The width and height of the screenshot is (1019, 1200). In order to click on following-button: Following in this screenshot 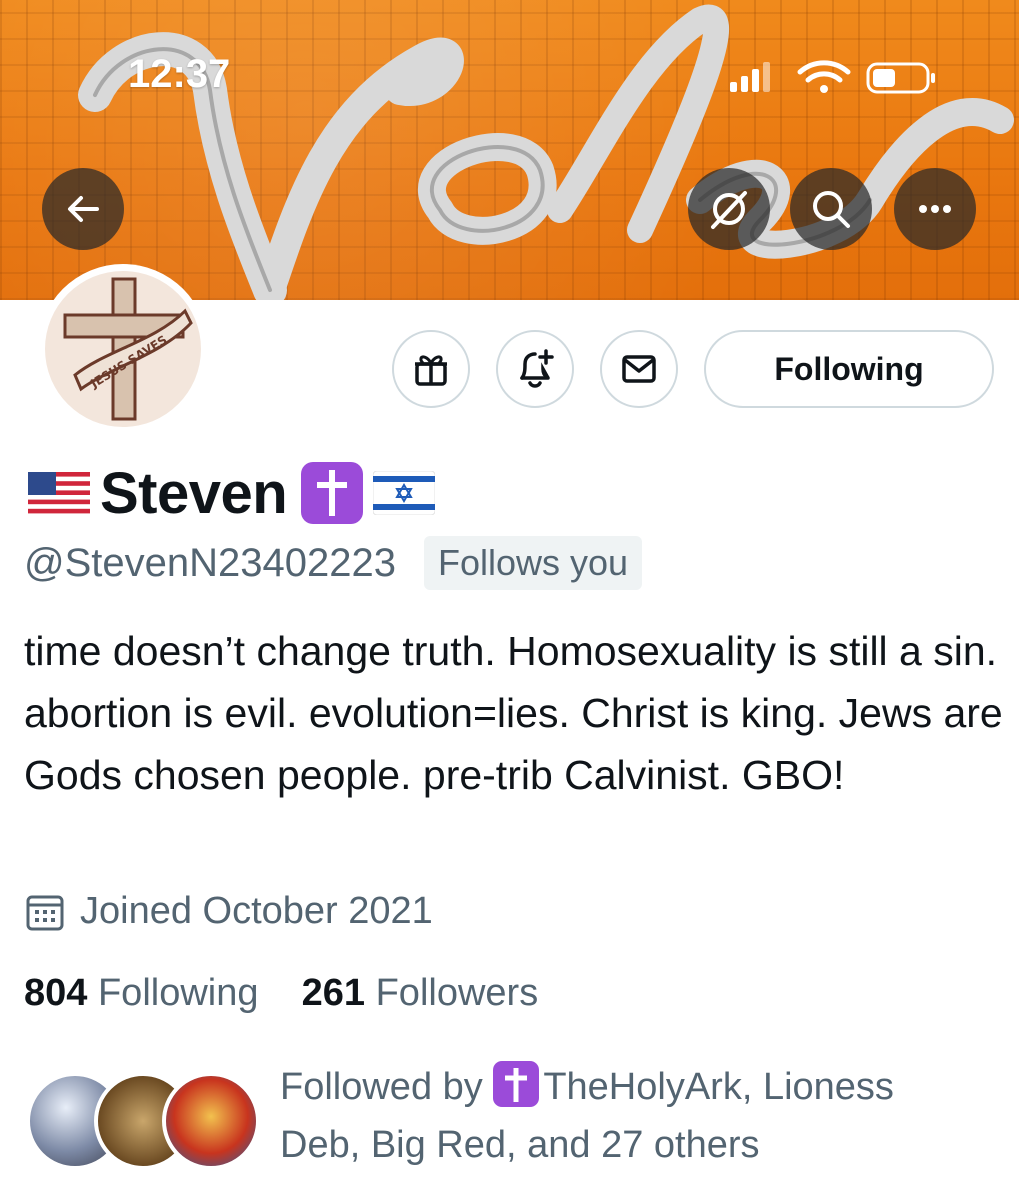, I will do `click(849, 369)`.